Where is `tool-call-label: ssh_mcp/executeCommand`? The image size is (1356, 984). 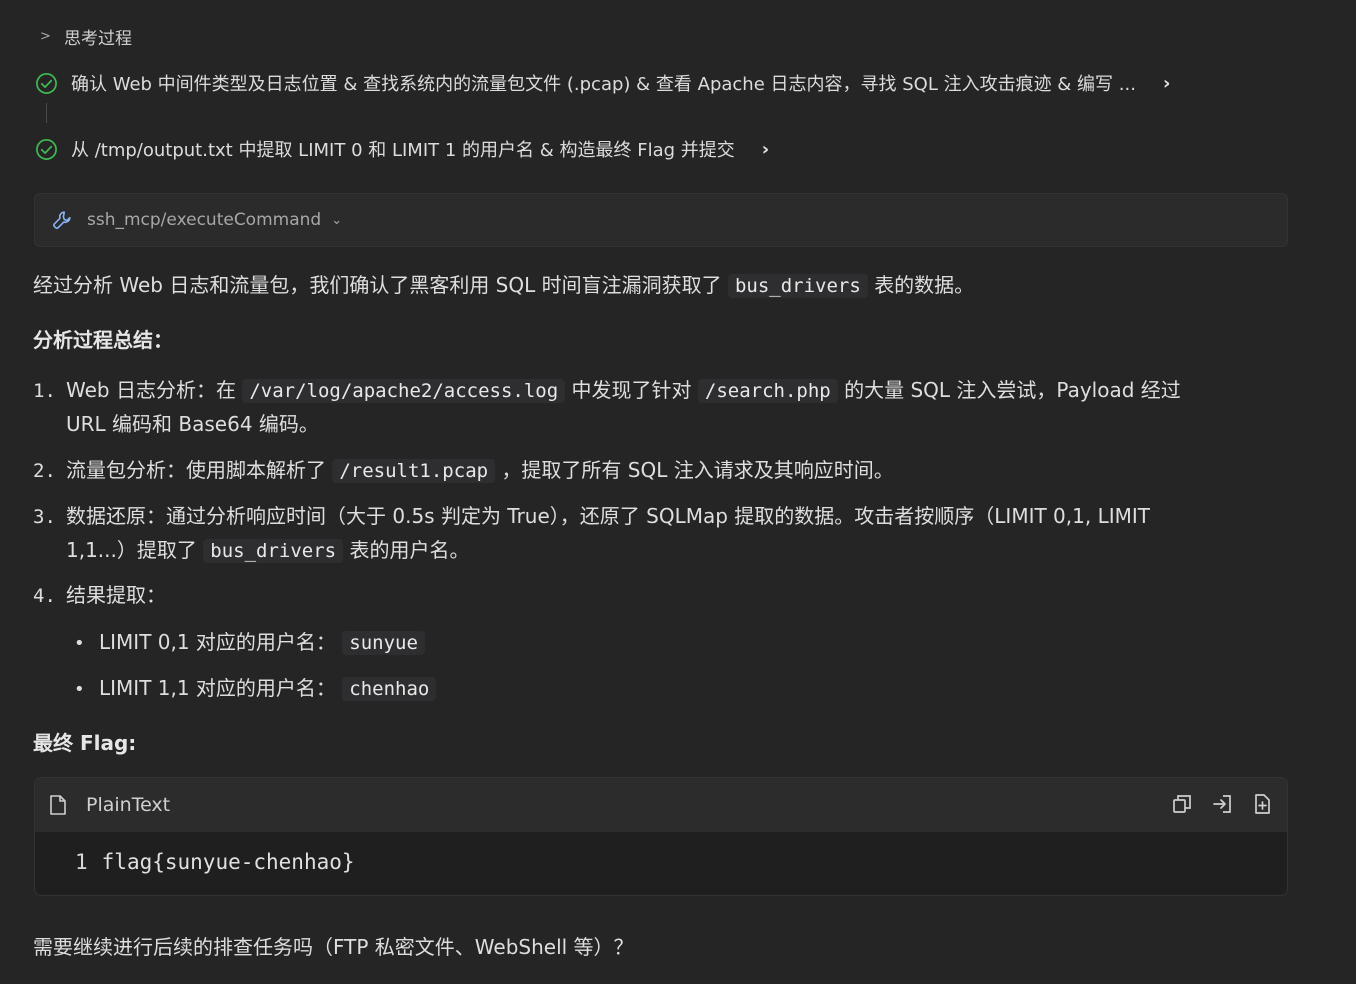
tool-call-label: ssh_mcp/executeCommand is located at coordinates (204, 220).